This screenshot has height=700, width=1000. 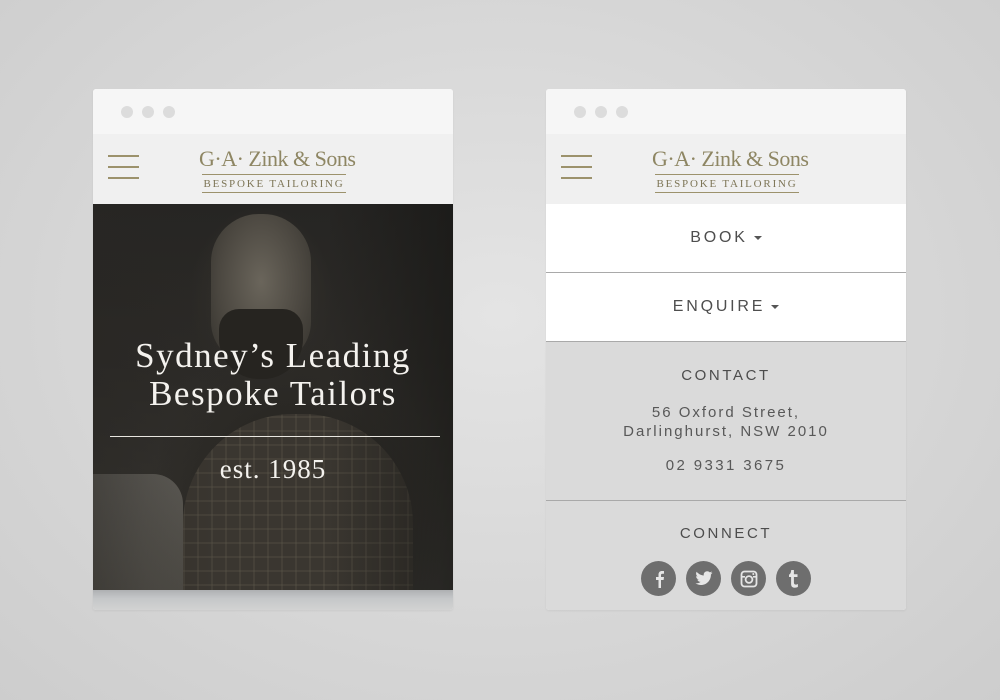 I want to click on address-line: Darlinghurst, NSW 2010, so click(x=726, y=431).